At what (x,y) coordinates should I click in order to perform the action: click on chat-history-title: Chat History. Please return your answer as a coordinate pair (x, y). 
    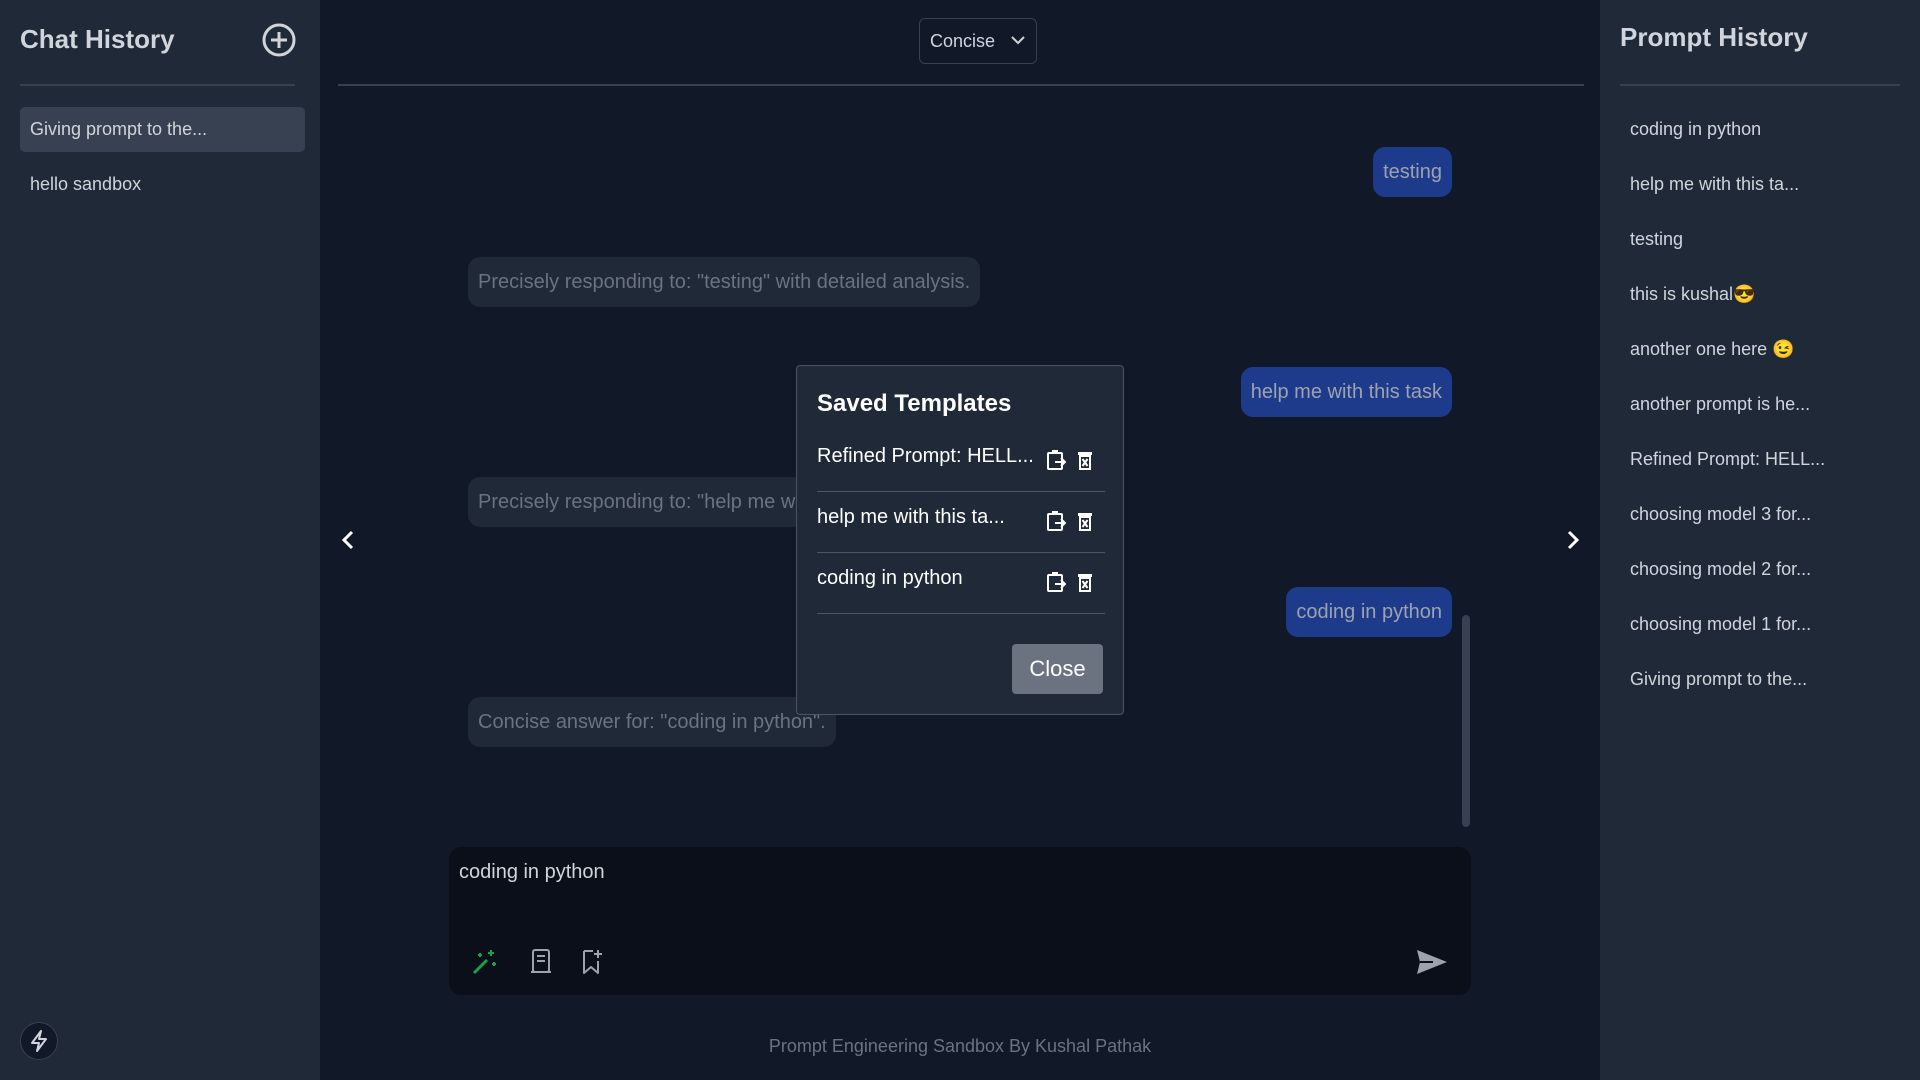
    Looking at the image, I should click on (97, 39).